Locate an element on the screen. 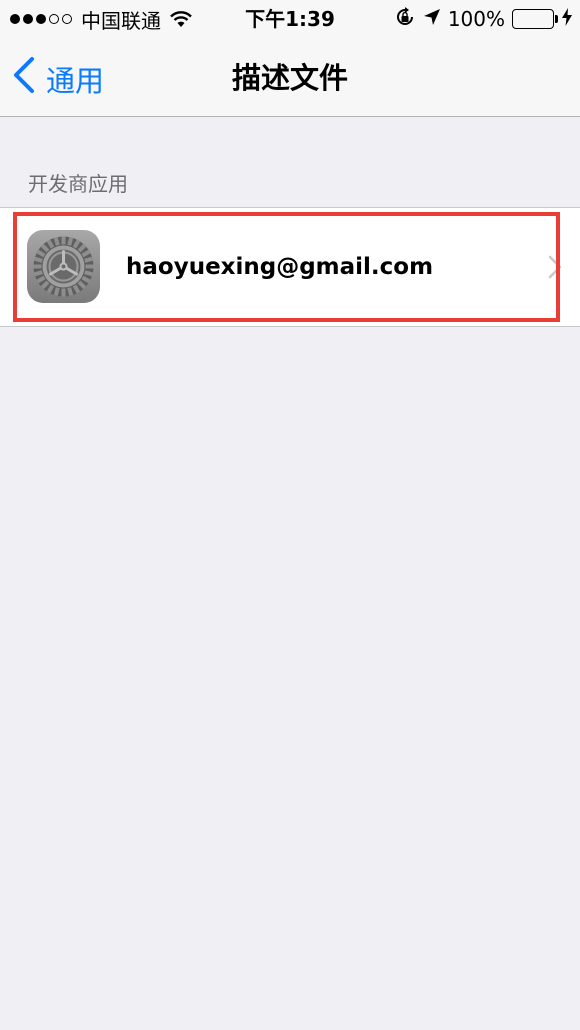 This screenshot has height=1030, width=580. charging-bolt-icon is located at coordinates (567, 19).